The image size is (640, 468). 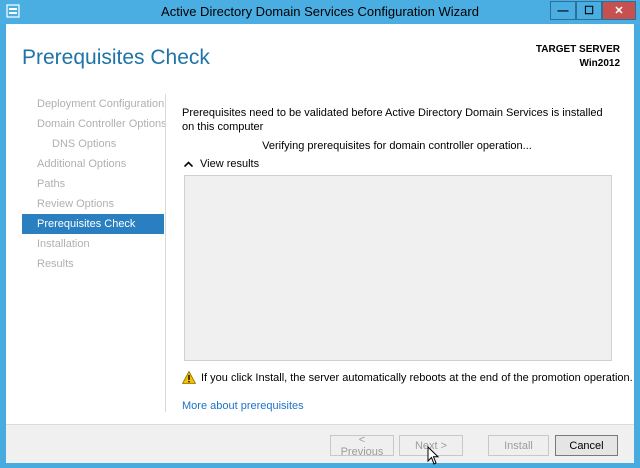 What do you see at coordinates (93, 144) in the screenshot?
I see `nav-item-dns-options: DNS Options` at bounding box center [93, 144].